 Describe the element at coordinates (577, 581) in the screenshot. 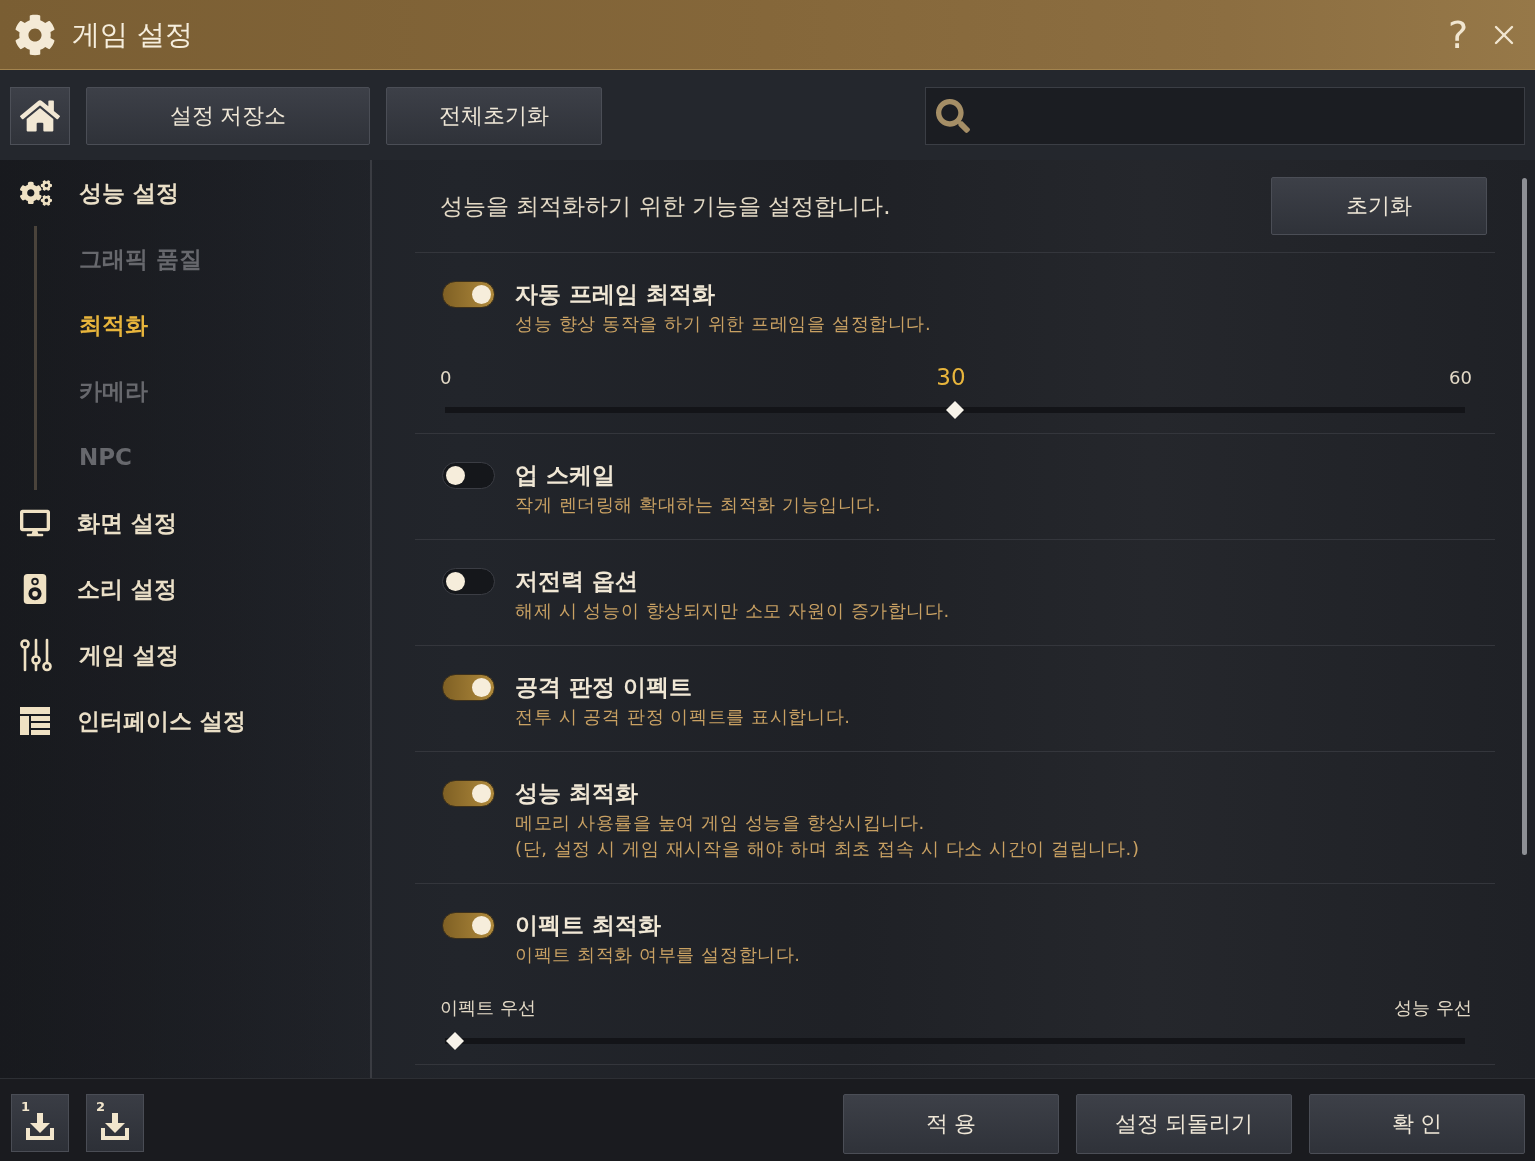

I see `option-title: 저전력 옵션` at that location.